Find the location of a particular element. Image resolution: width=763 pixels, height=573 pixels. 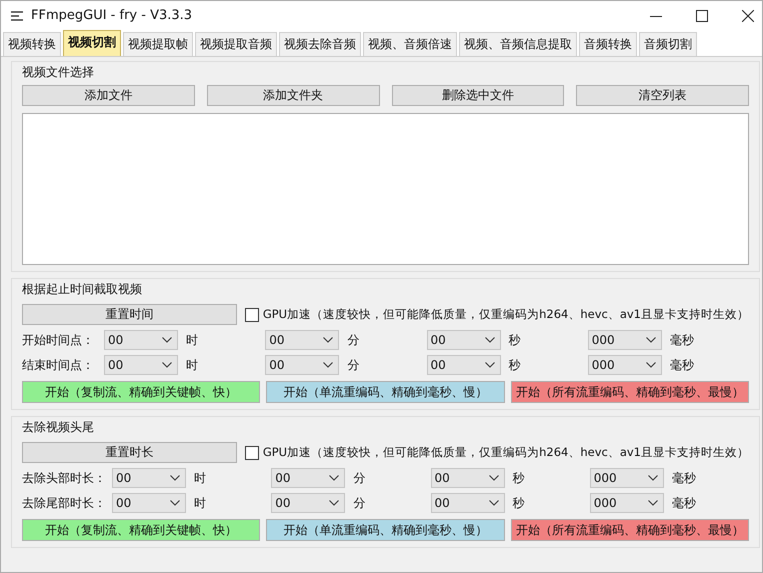

tab: 视频提取音频 is located at coordinates (236, 44).